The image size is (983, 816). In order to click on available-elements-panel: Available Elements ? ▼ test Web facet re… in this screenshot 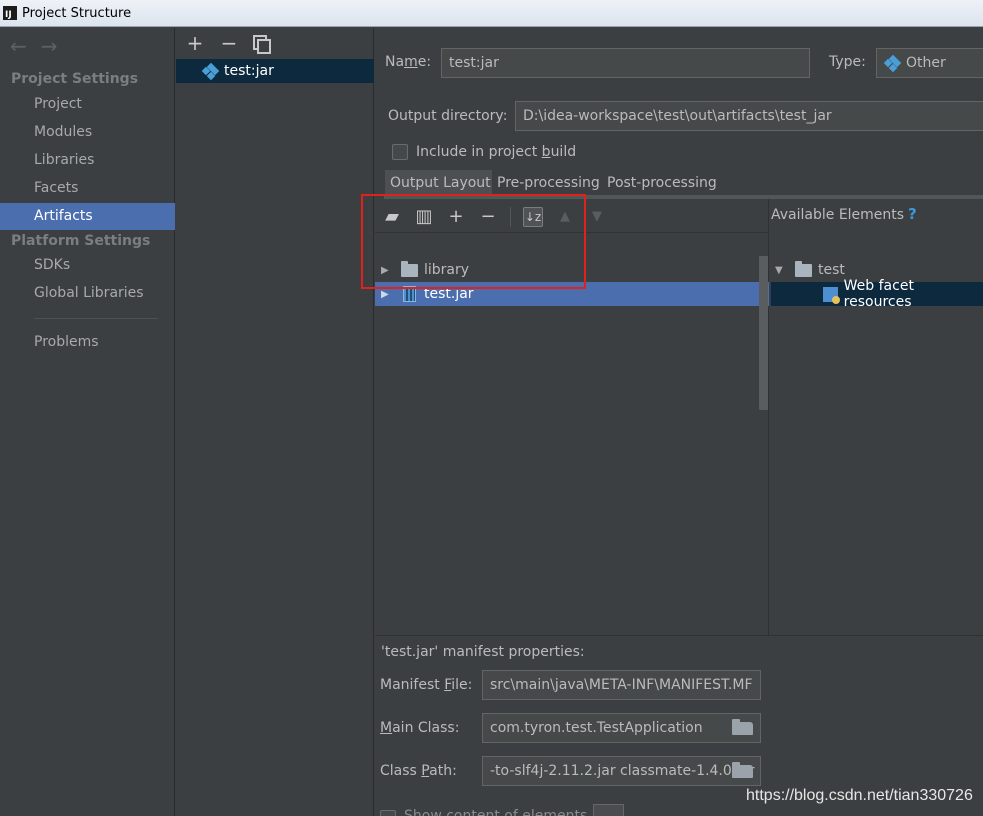, I will do `click(877, 417)`.